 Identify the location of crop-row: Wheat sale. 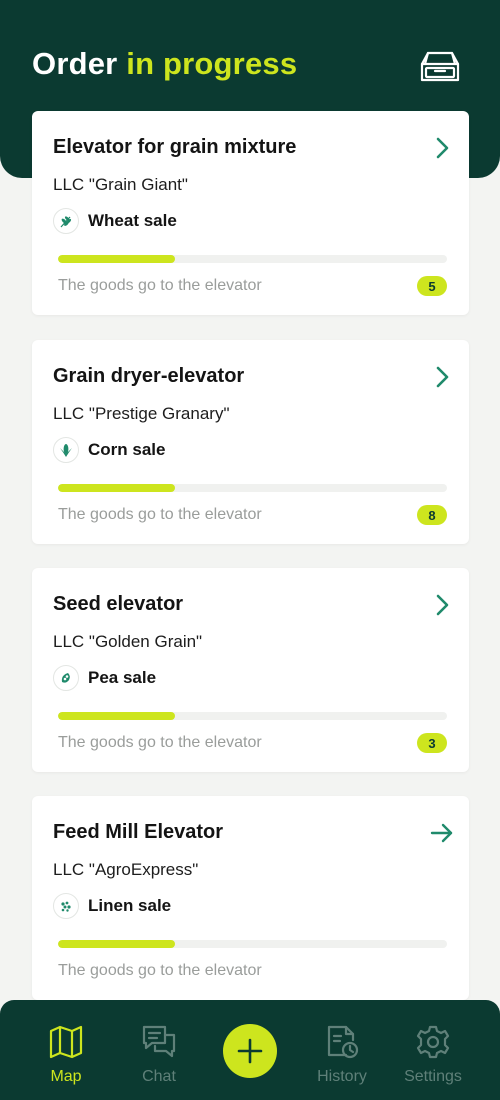
(115, 221).